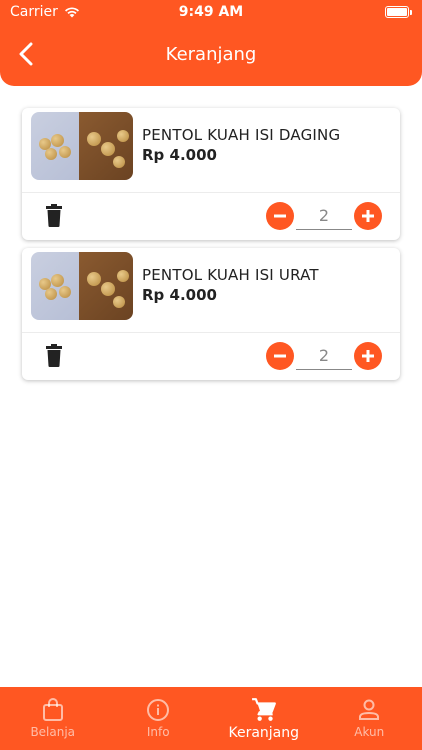 The width and height of the screenshot is (422, 750). I want to click on wifi-icon, so click(71, 12).